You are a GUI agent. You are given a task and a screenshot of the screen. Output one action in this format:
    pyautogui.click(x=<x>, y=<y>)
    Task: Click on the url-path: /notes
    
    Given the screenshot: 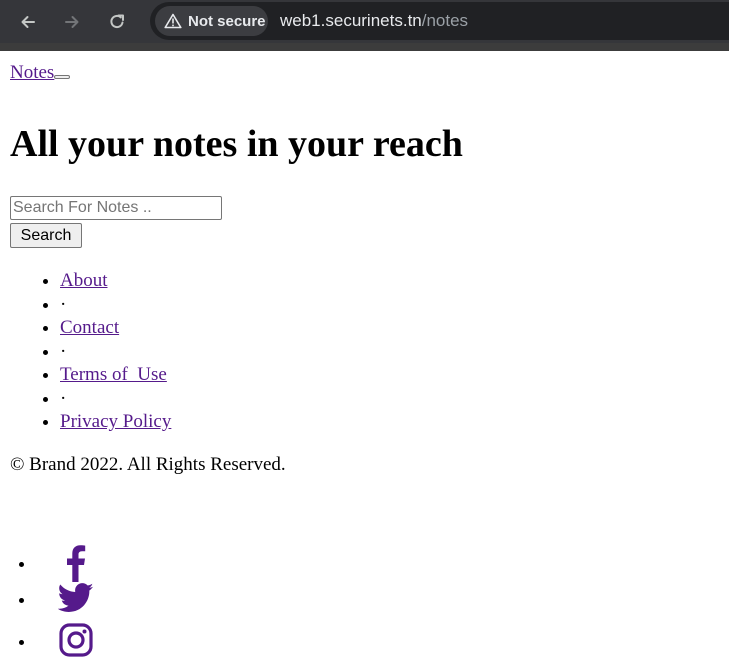 What is the action you would take?
    pyautogui.click(x=445, y=20)
    